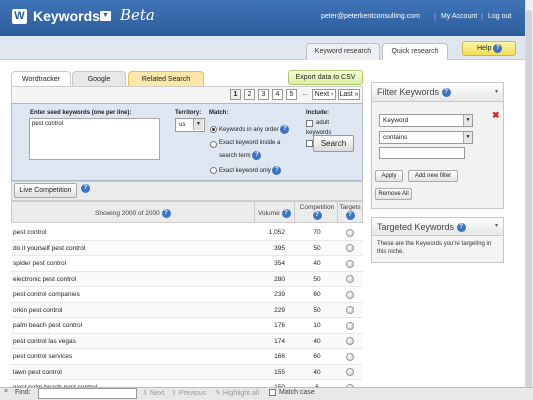 Image resolution: width=533 pixels, height=400 pixels. What do you see at coordinates (317, 325) in the screenshot?
I see `competition-cell: 10` at bounding box center [317, 325].